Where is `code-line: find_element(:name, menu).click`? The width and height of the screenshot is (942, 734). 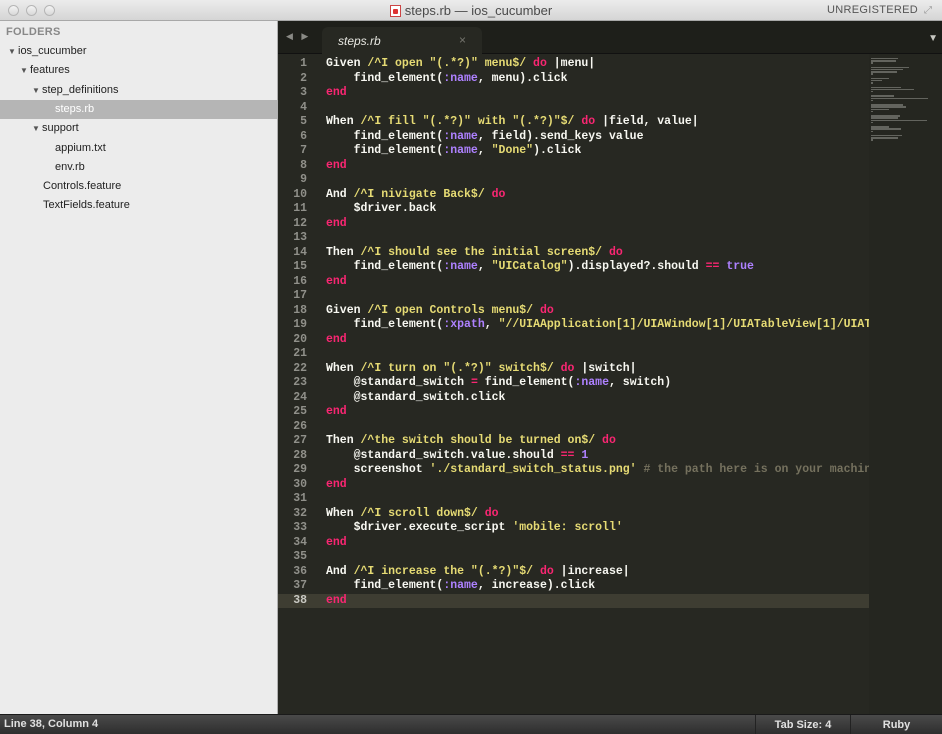
code-line: find_element(:name, menu).click is located at coordinates (447, 79).